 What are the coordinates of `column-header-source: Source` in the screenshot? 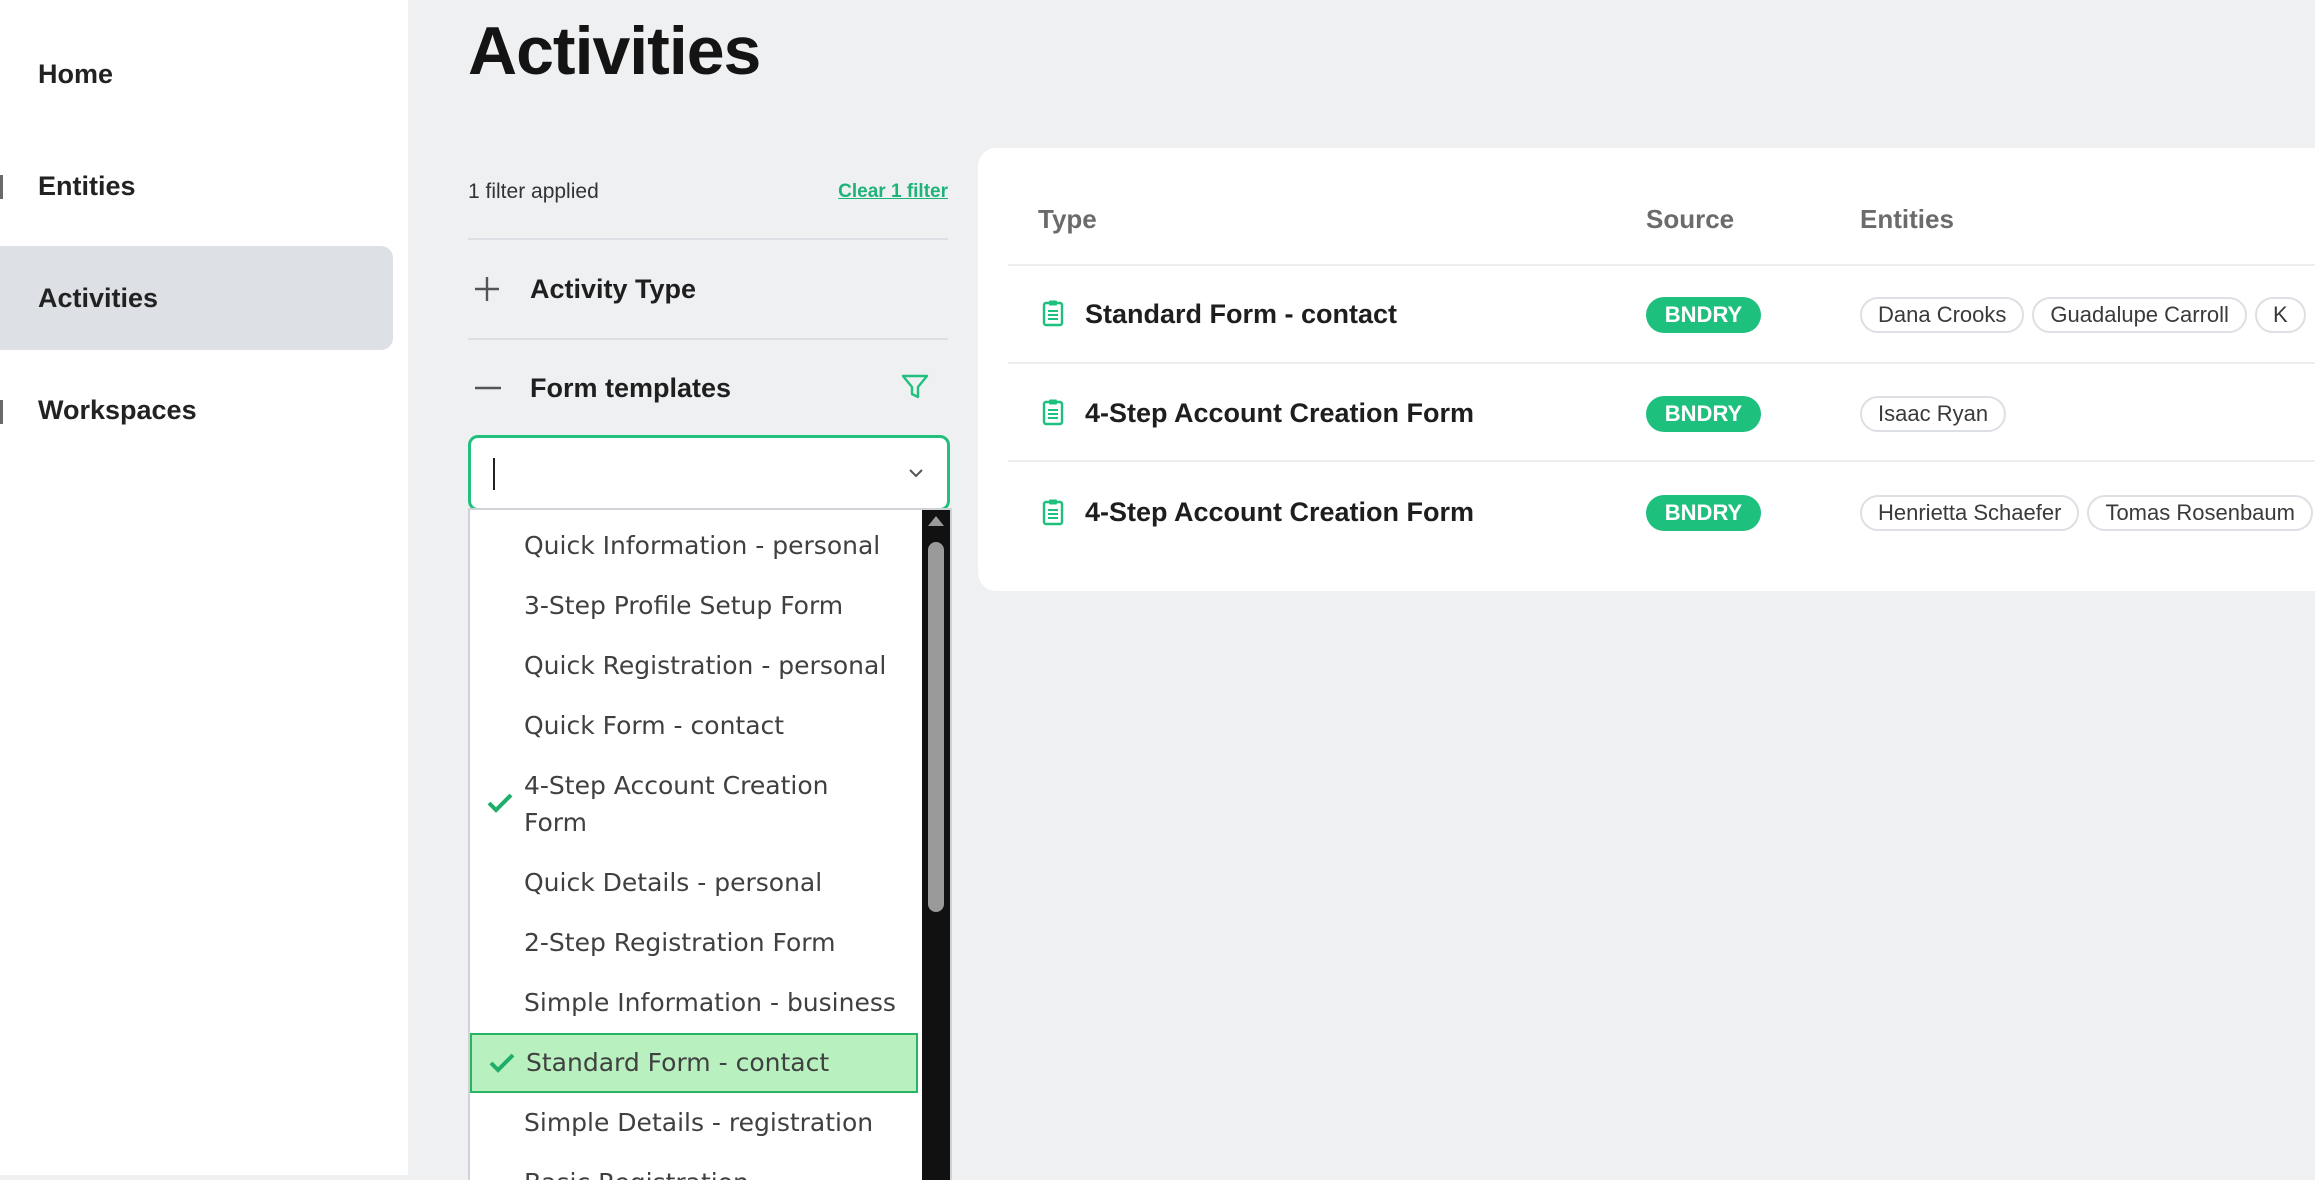 It's located at (1690, 219).